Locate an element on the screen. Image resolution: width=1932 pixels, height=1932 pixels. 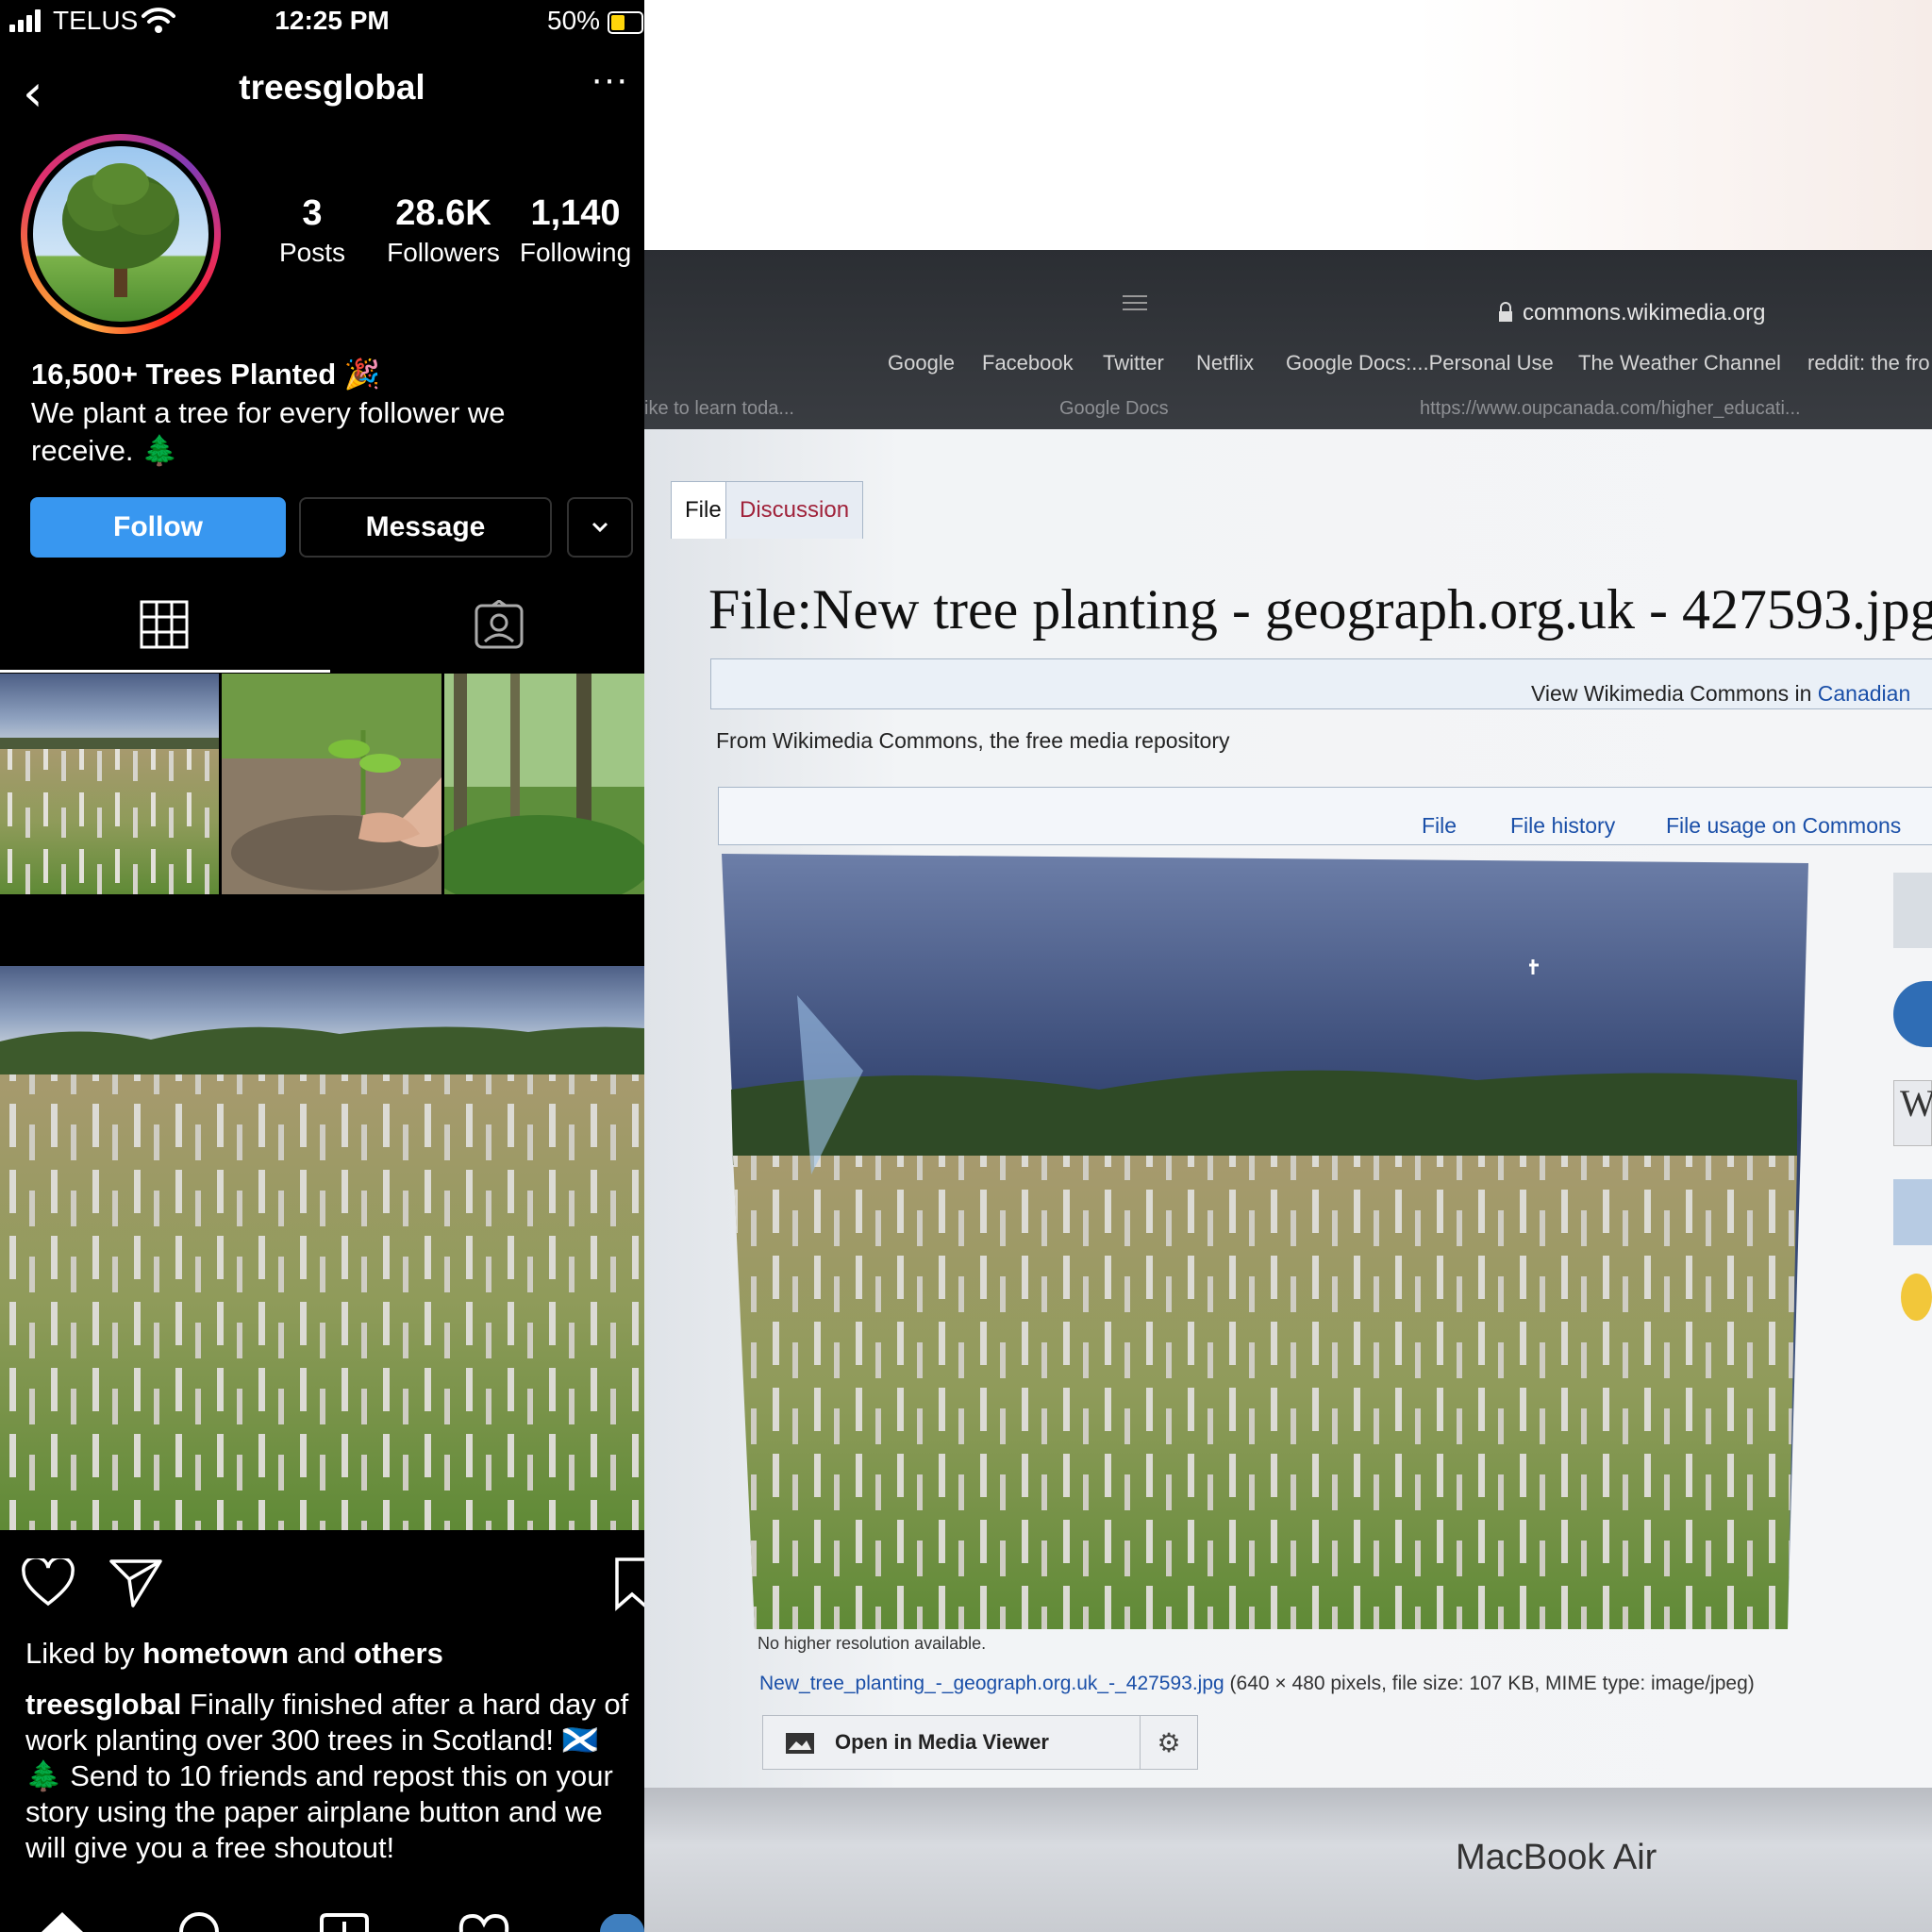
side-tools-panel: W is located at coordinates (1910, 1147).